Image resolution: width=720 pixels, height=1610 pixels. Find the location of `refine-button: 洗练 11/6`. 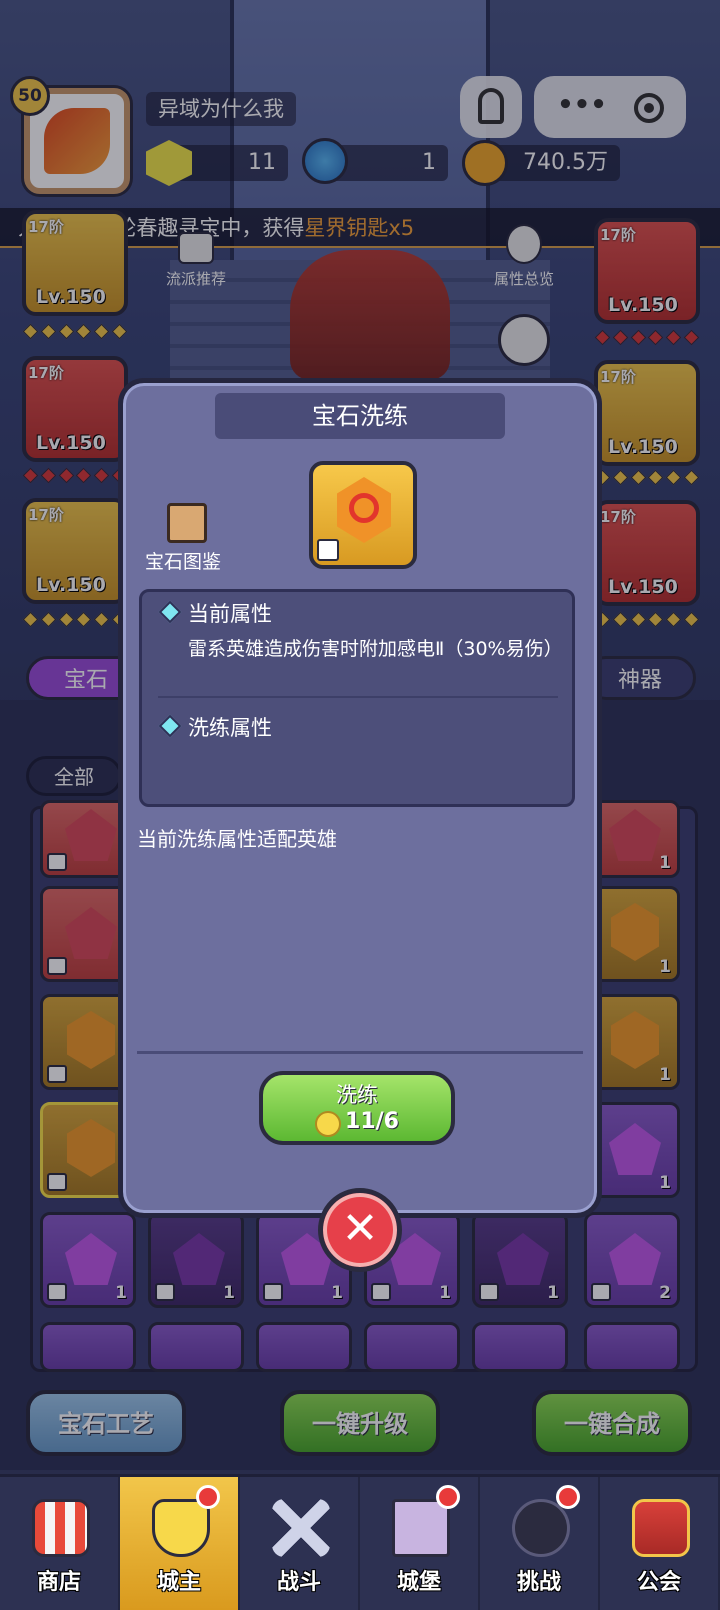

refine-button: 洗练 11/6 is located at coordinates (357, 1108).